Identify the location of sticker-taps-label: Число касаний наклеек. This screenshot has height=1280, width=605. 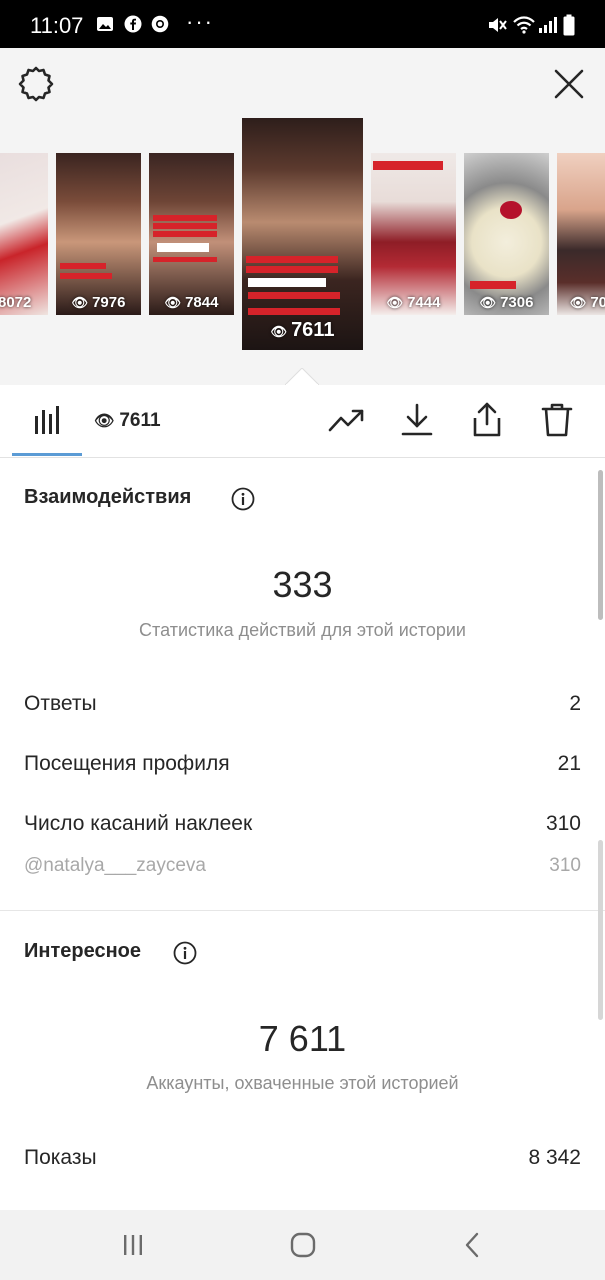
(138, 823).